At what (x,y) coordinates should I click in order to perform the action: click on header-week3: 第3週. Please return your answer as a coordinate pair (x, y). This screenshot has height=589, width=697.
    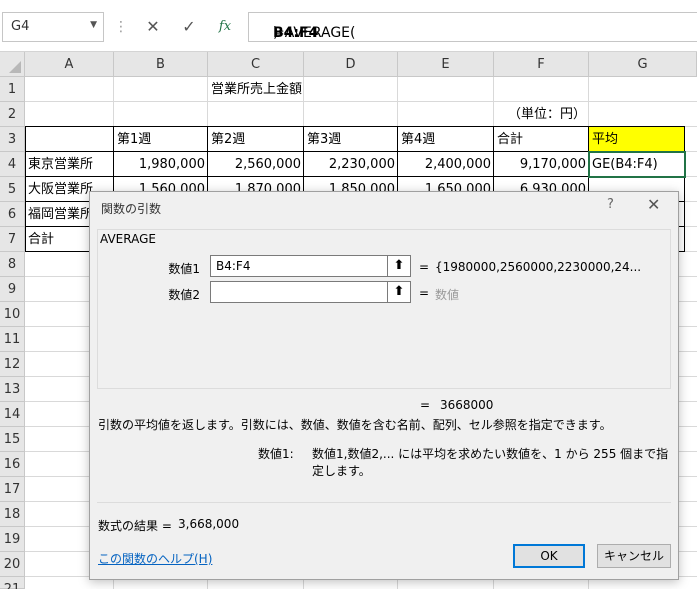
    Looking at the image, I should click on (351, 139).